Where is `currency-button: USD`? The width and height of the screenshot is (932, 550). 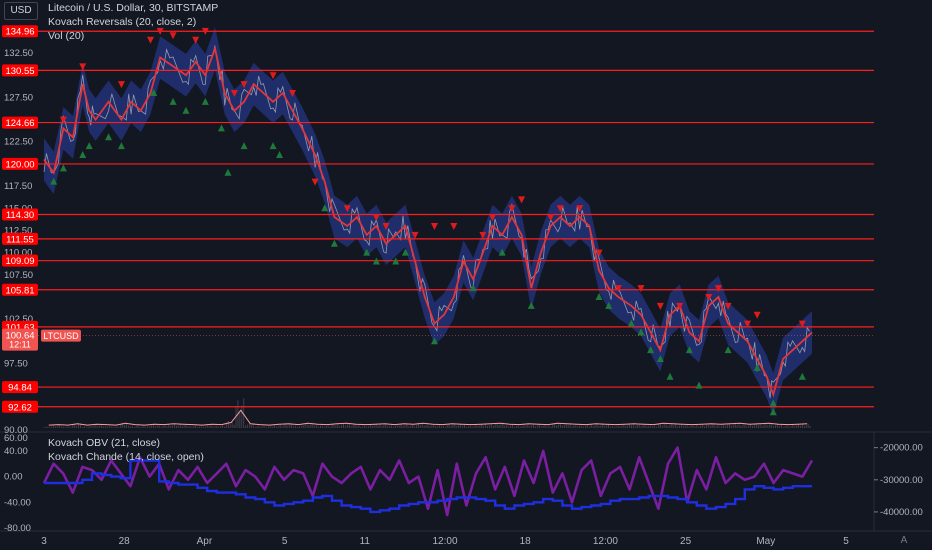
currency-button: USD is located at coordinates (21, 11).